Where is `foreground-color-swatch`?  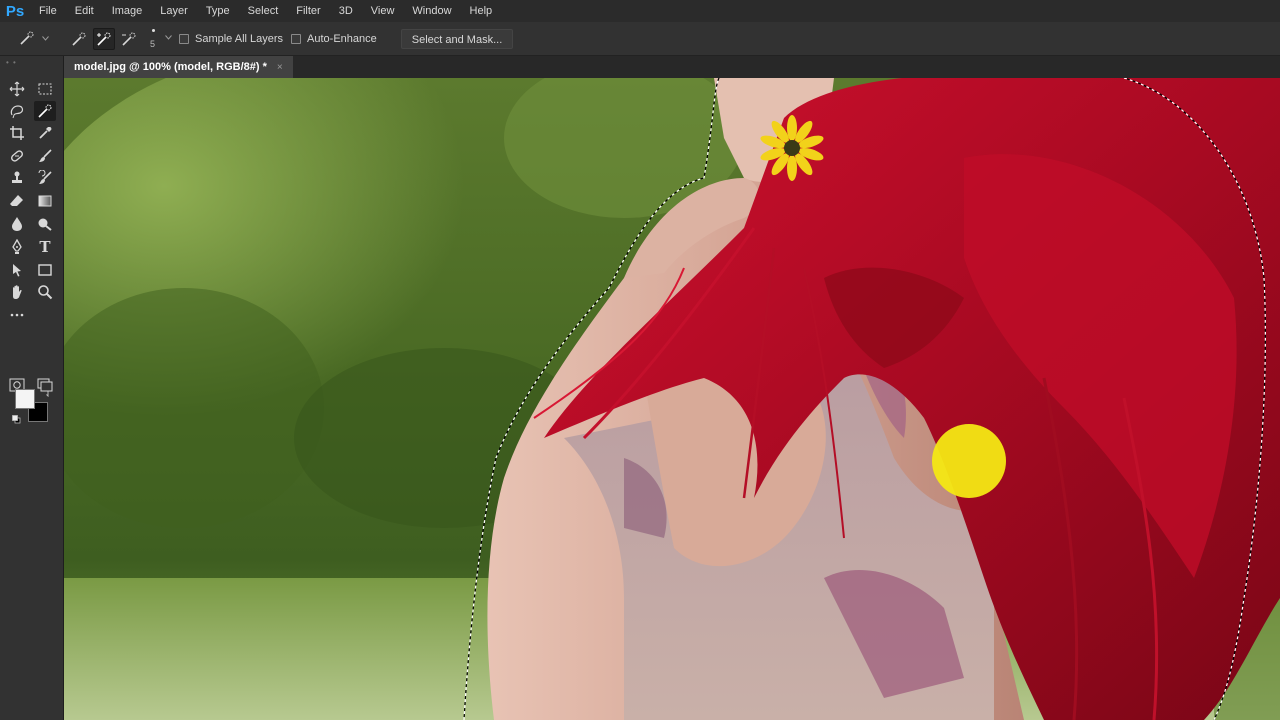
foreground-color-swatch is located at coordinates (25, 399).